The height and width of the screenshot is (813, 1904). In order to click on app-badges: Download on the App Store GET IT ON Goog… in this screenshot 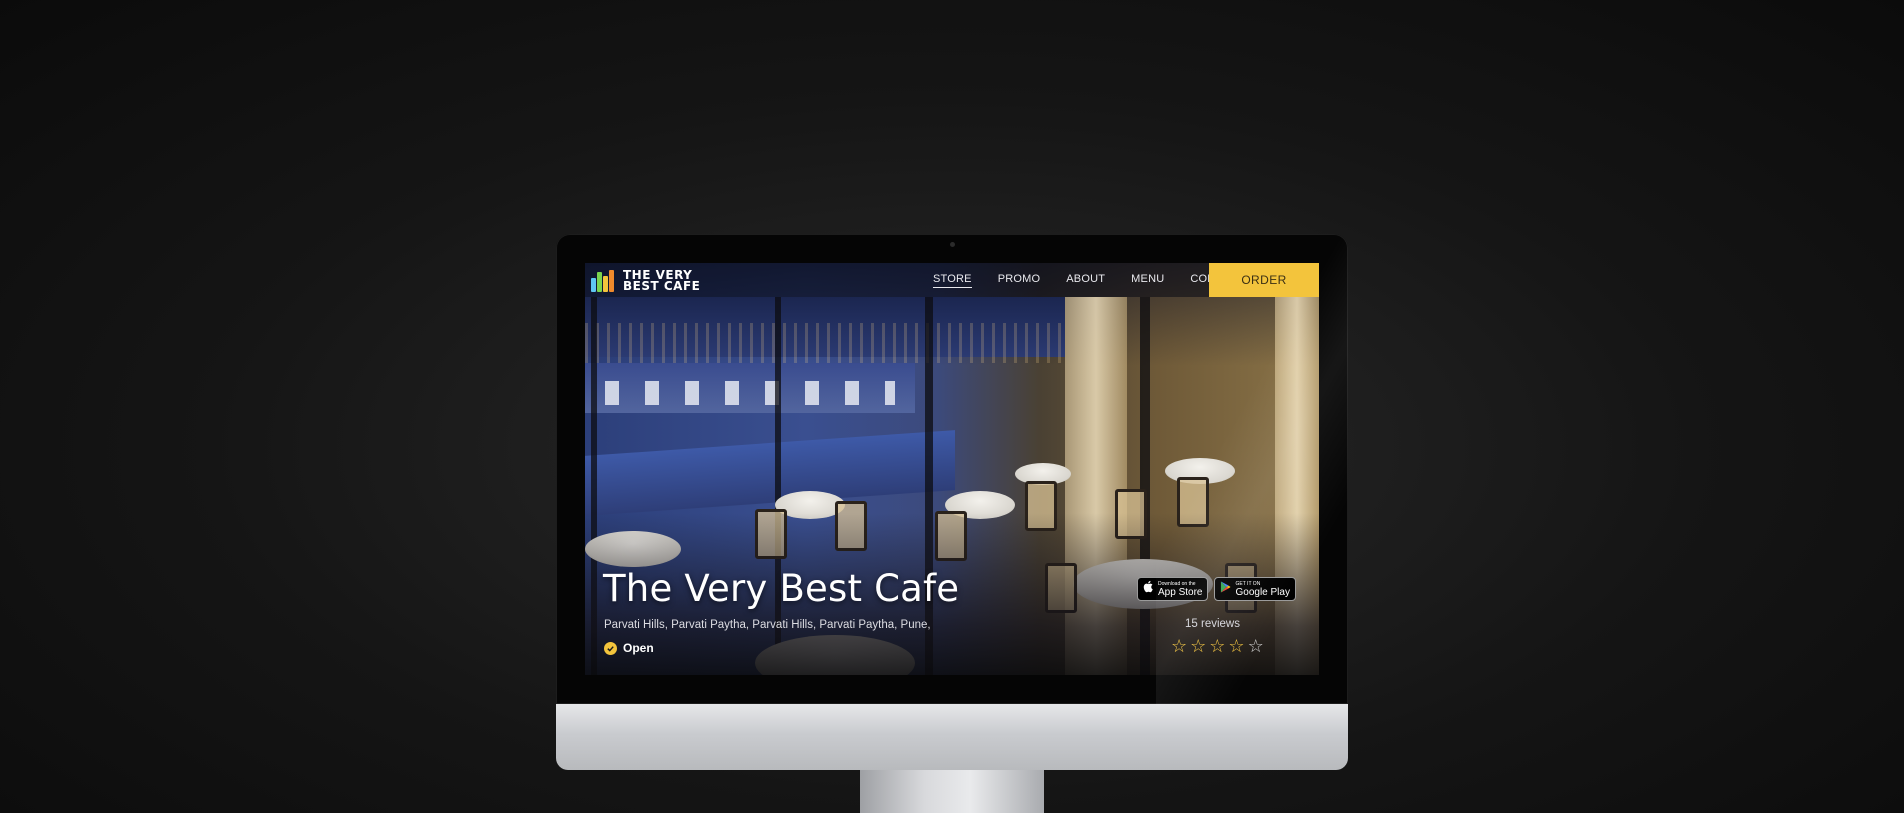, I will do `click(1216, 589)`.